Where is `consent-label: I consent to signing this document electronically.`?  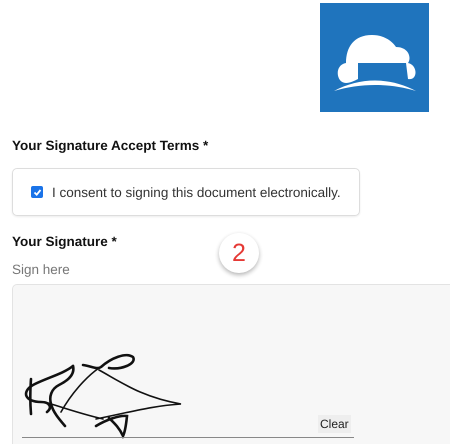 consent-label: I consent to signing this document electronically. is located at coordinates (196, 192).